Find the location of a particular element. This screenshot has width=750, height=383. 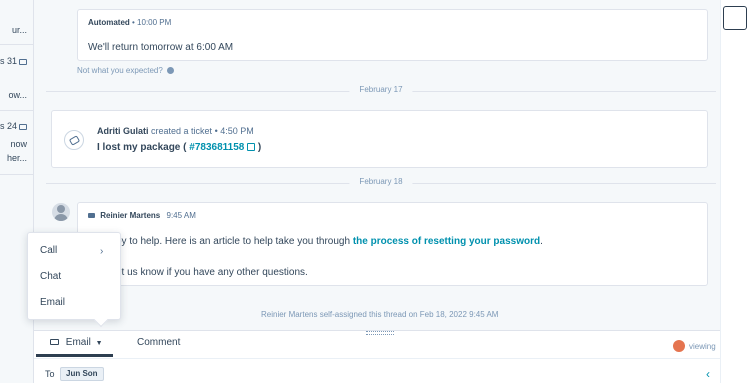

not-expected-link: Not what you expected? is located at coordinates (126, 70).